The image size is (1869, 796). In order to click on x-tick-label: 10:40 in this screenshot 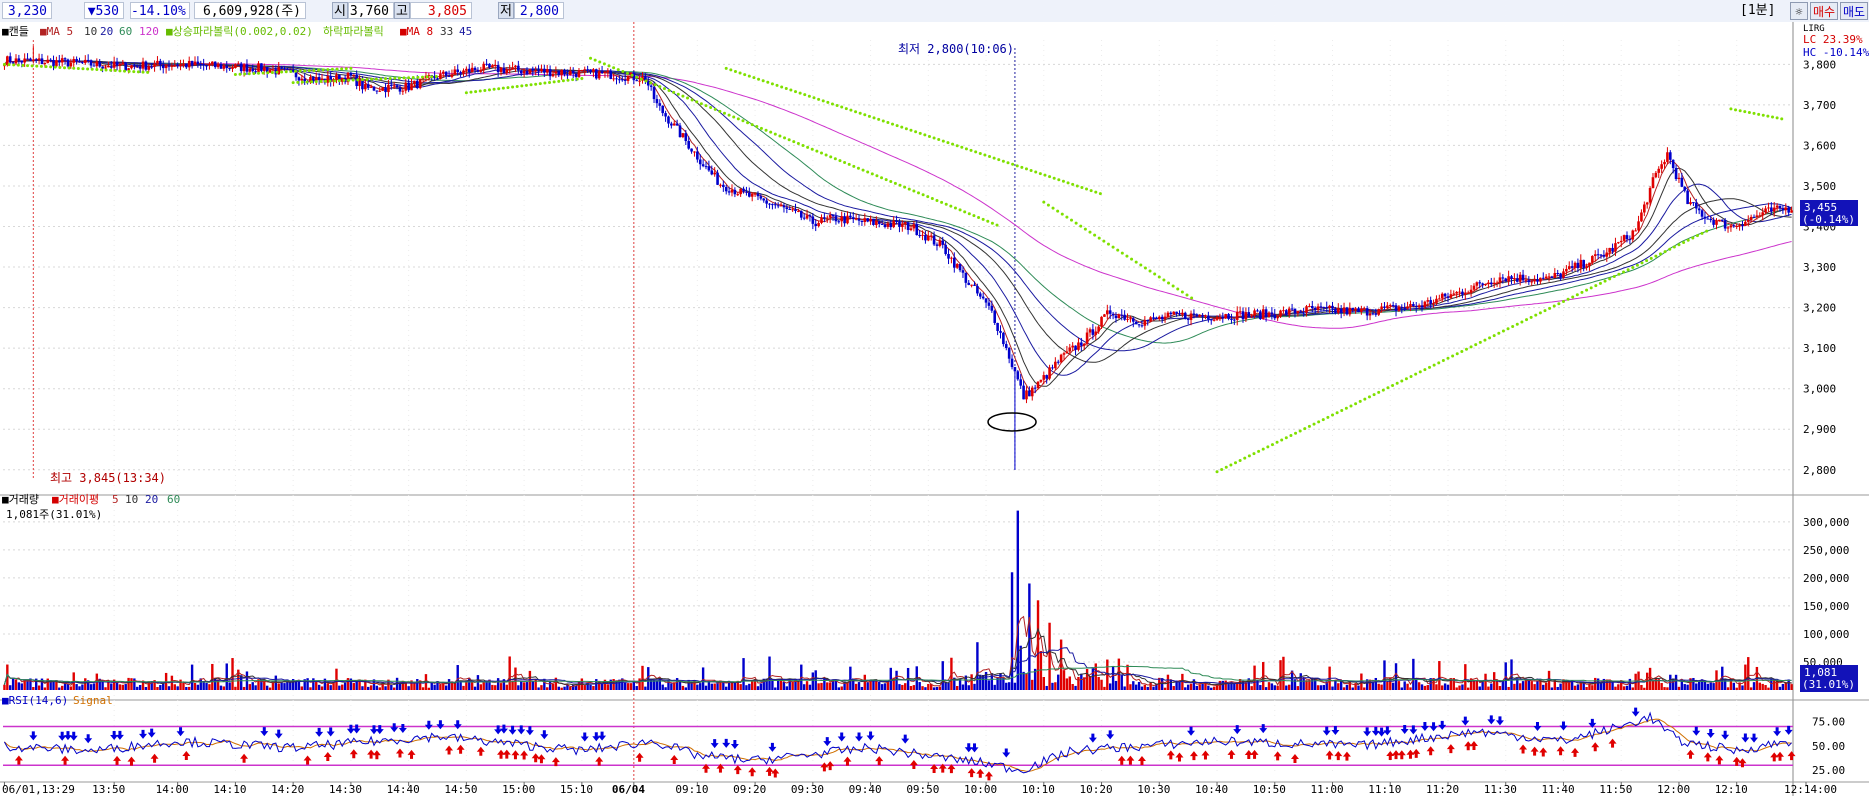, I will do `click(1211, 789)`.